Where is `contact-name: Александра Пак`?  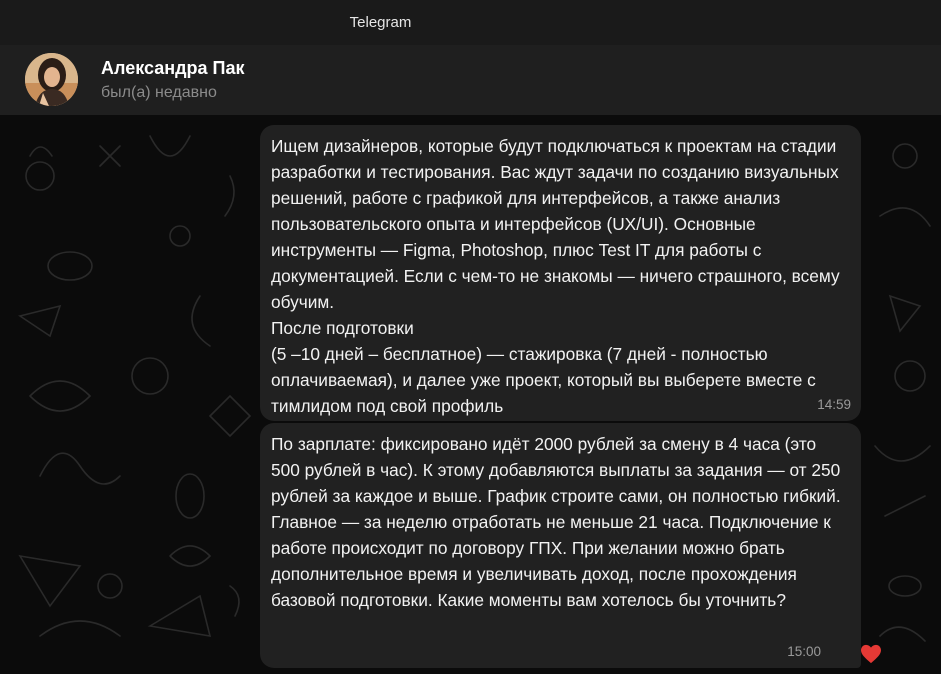 contact-name: Александра Пак is located at coordinates (172, 68).